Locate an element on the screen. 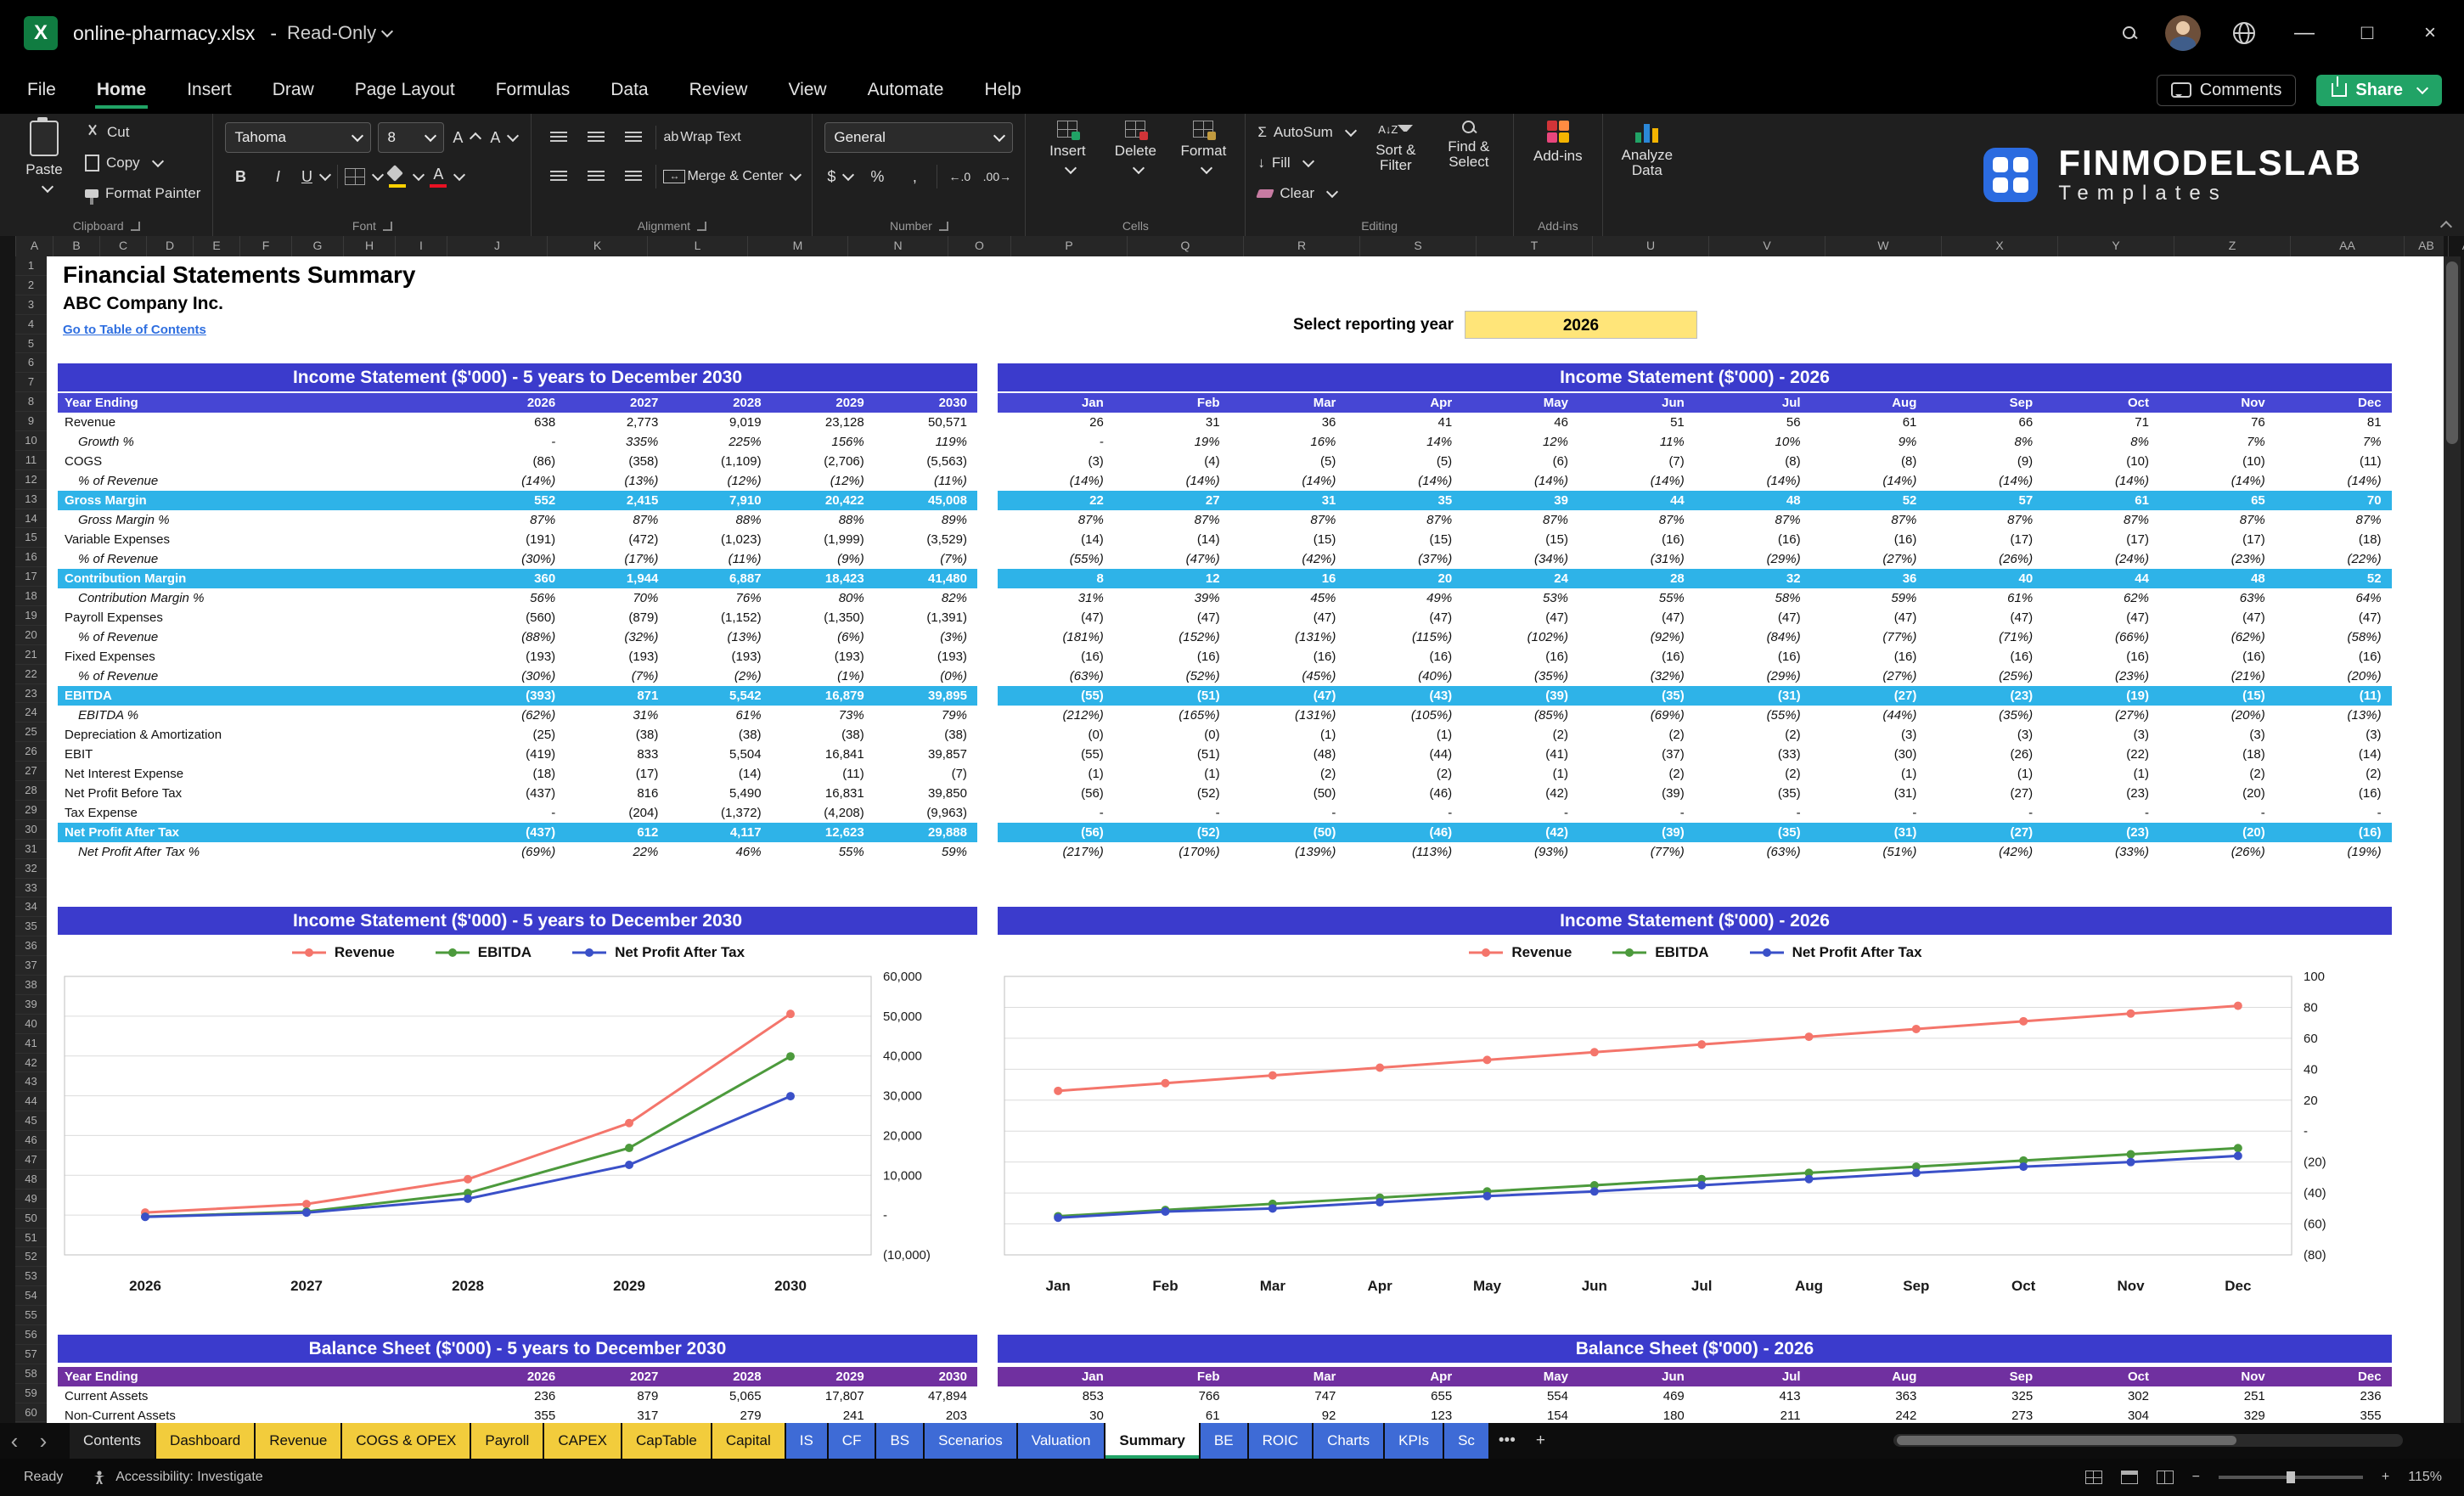 This screenshot has height=1496, width=2464. menu-item-draw: Draw is located at coordinates (293, 90).